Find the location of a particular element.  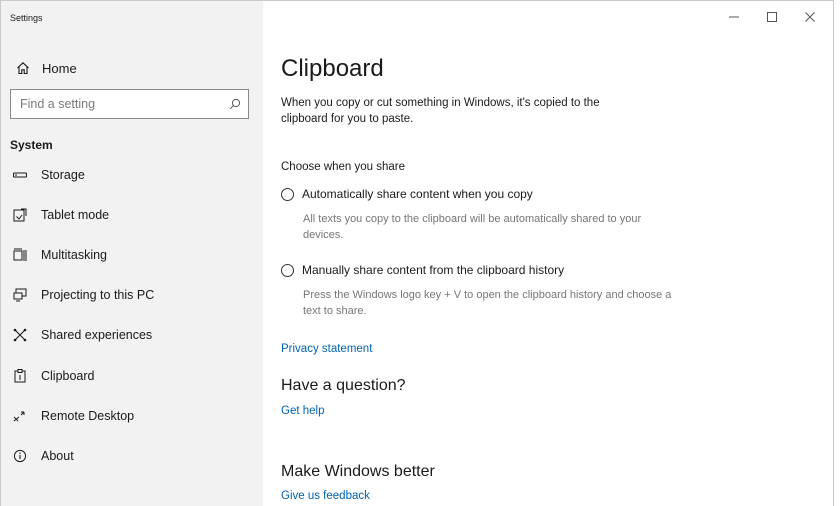

sidebar-item-label: Remote Desktop is located at coordinates (88, 416).